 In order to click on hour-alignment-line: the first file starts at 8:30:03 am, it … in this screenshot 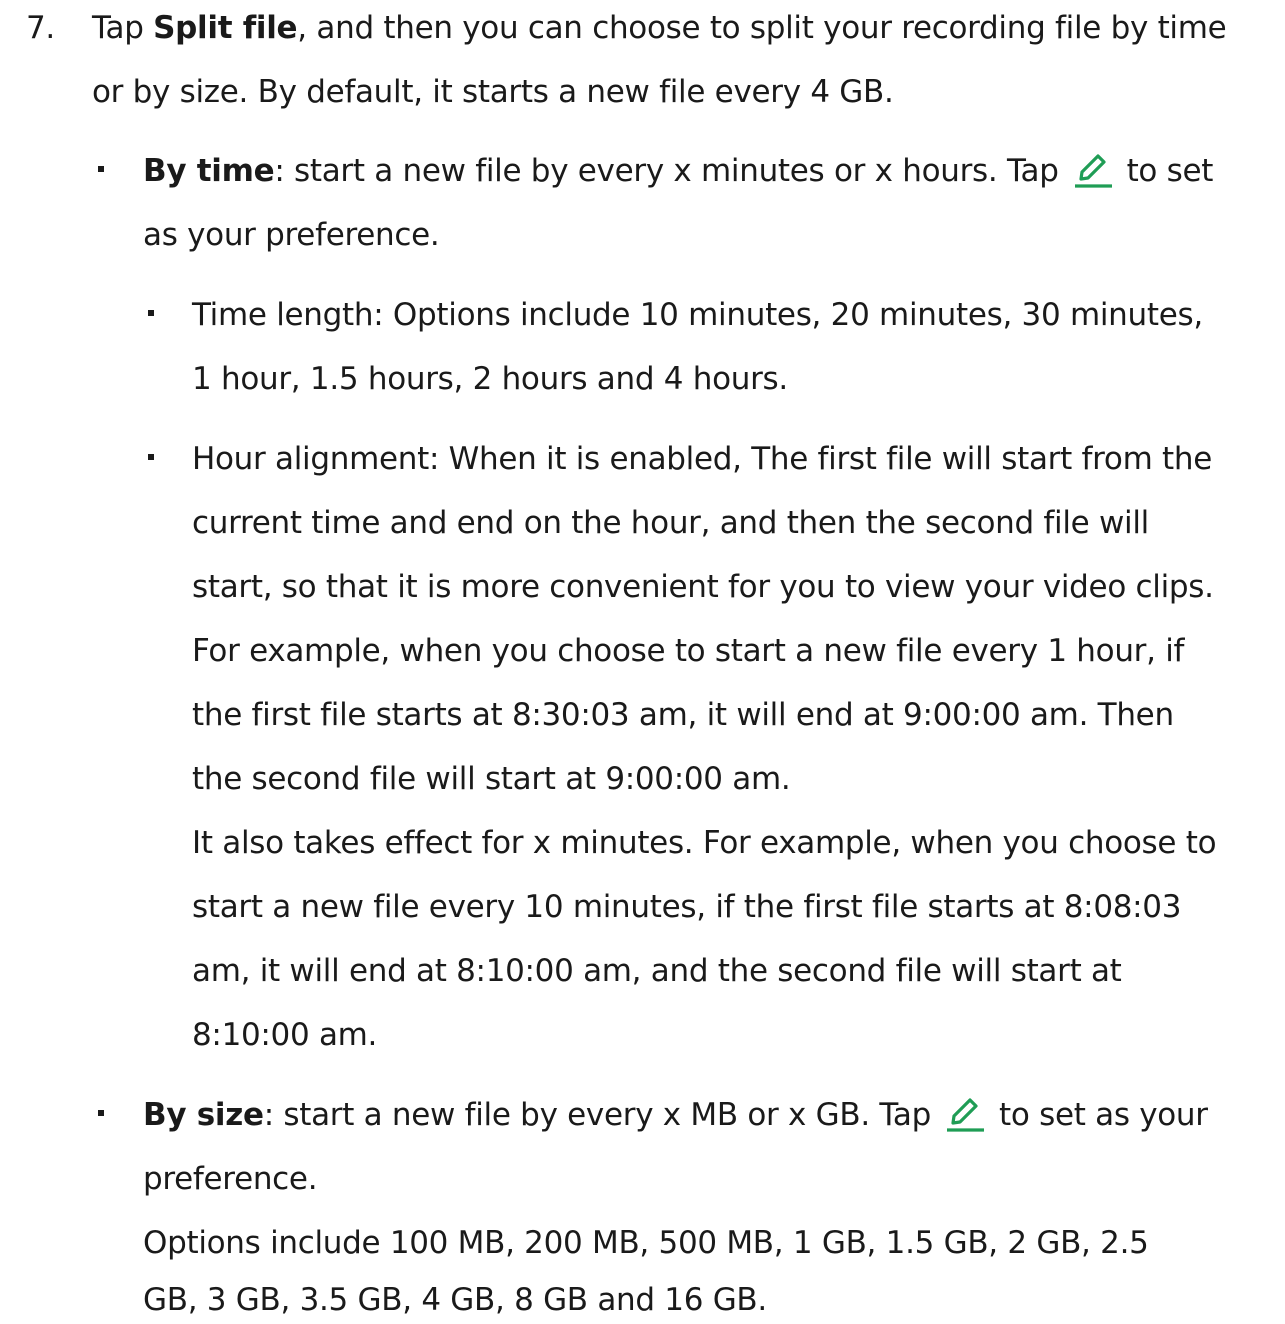, I will do `click(683, 715)`.